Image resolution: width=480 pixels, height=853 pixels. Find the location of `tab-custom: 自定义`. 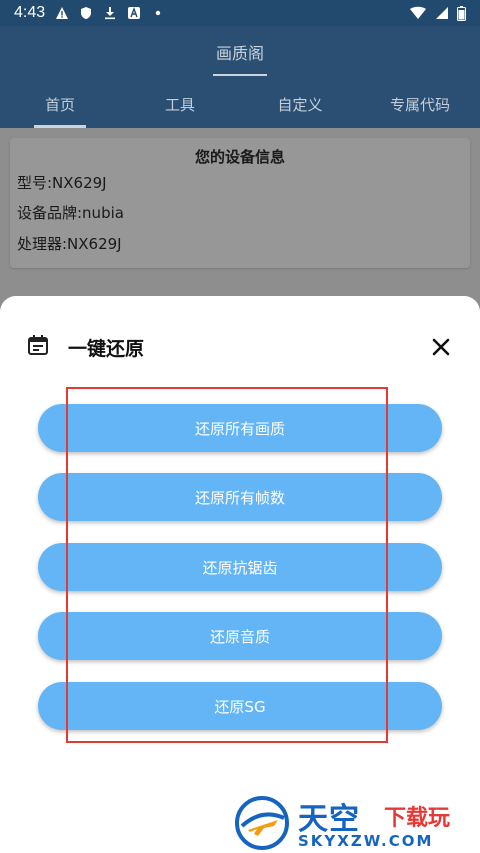

tab-custom: 自定义 is located at coordinates (300, 107).